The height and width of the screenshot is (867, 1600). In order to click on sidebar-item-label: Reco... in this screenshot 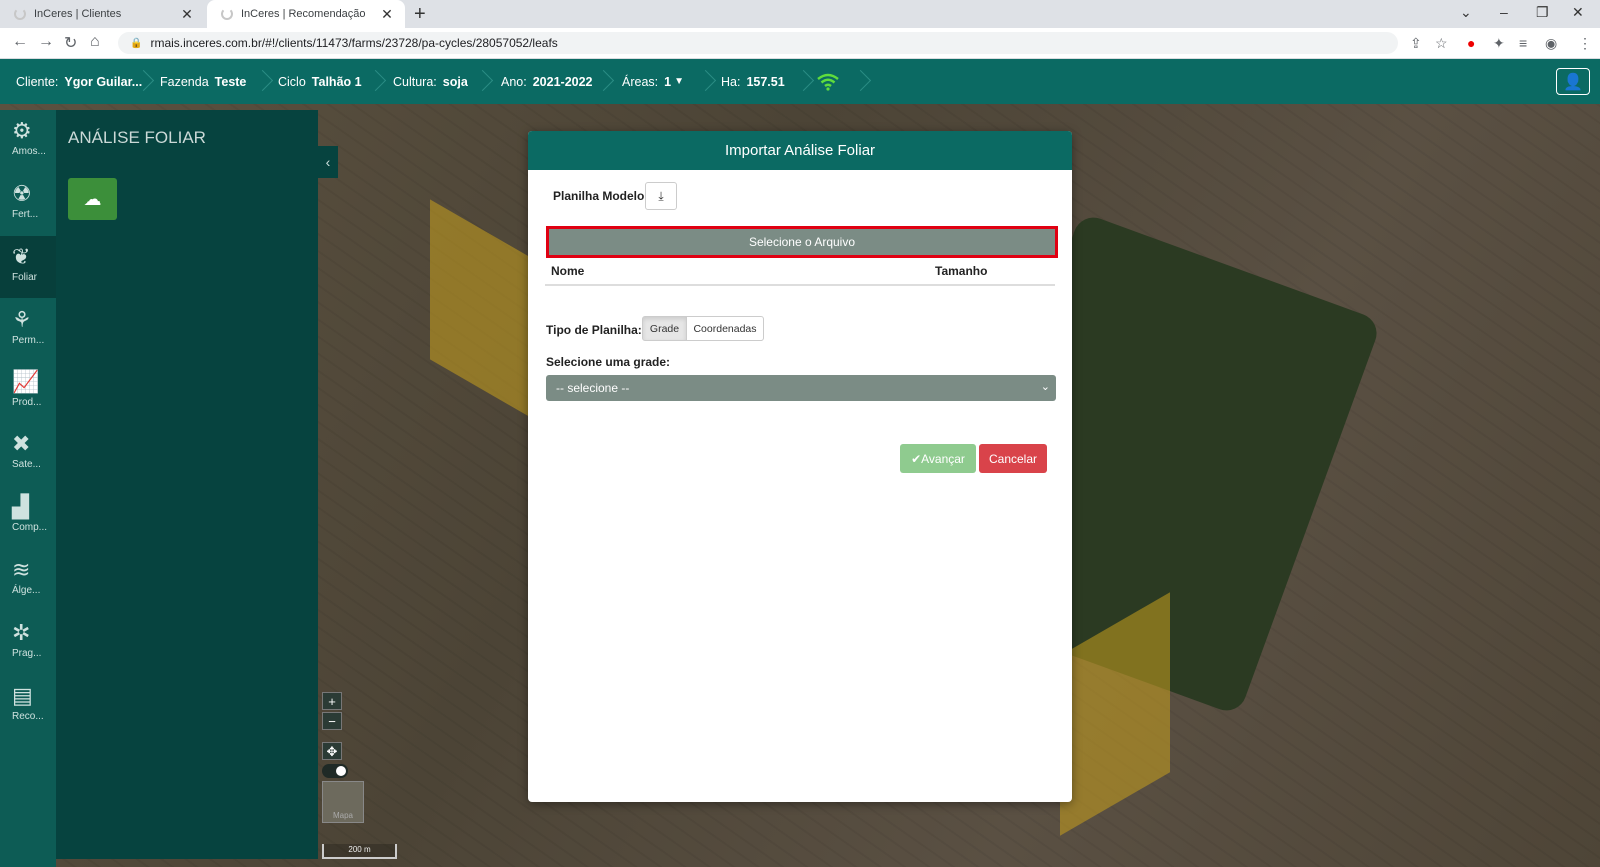, I will do `click(28, 716)`.